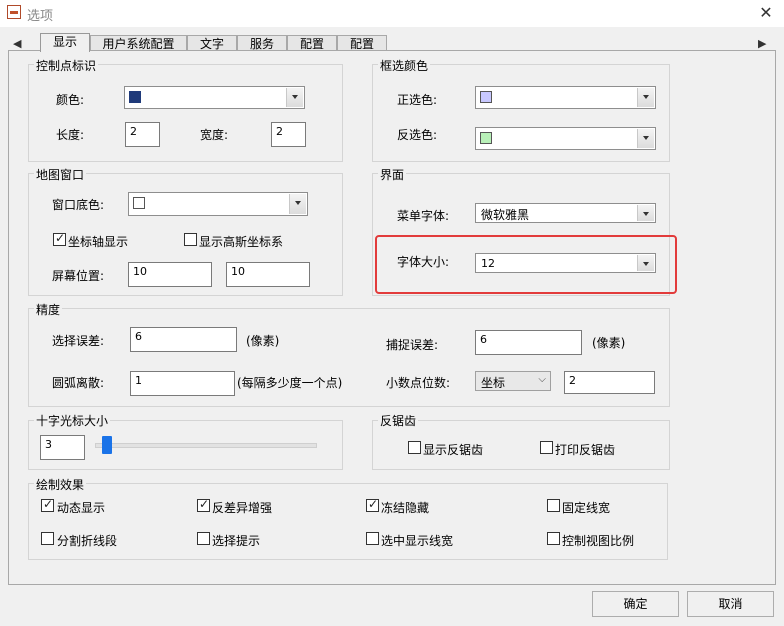  Describe the element at coordinates (70, 135) in the screenshot. I see `length-label: 长度:` at that location.